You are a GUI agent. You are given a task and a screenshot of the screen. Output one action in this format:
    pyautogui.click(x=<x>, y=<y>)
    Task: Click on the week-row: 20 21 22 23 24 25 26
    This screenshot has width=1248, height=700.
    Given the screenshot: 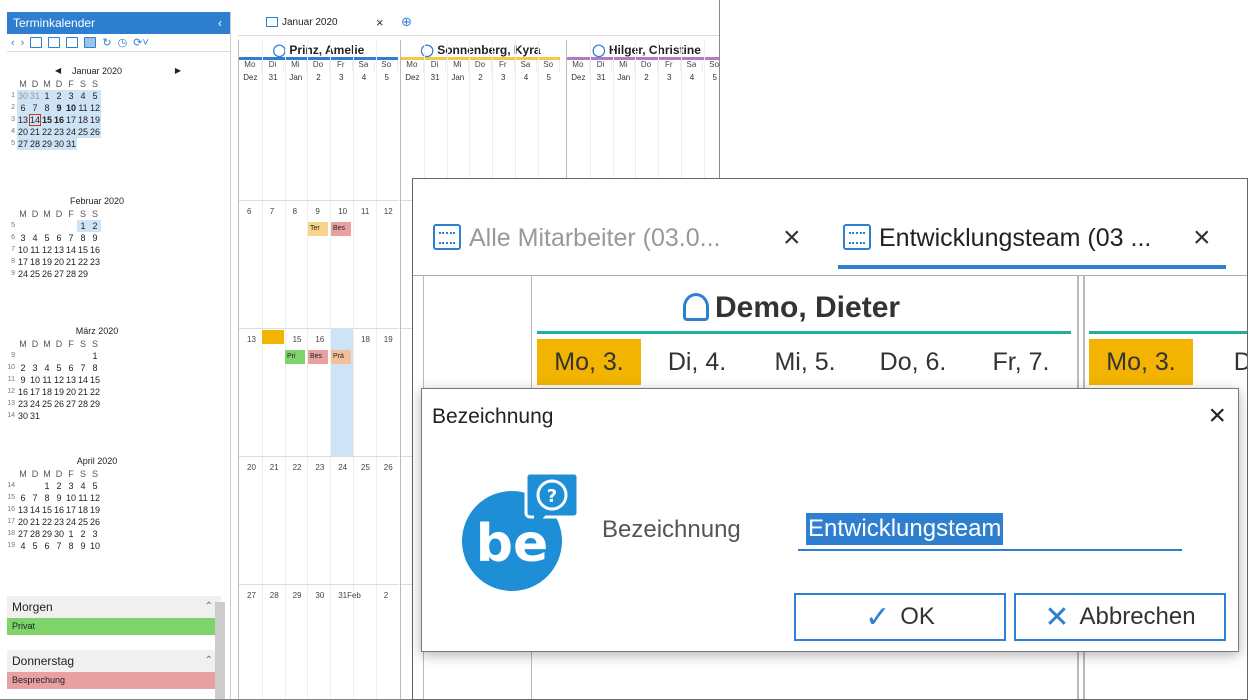 What is the action you would take?
    pyautogui.click(x=319, y=520)
    